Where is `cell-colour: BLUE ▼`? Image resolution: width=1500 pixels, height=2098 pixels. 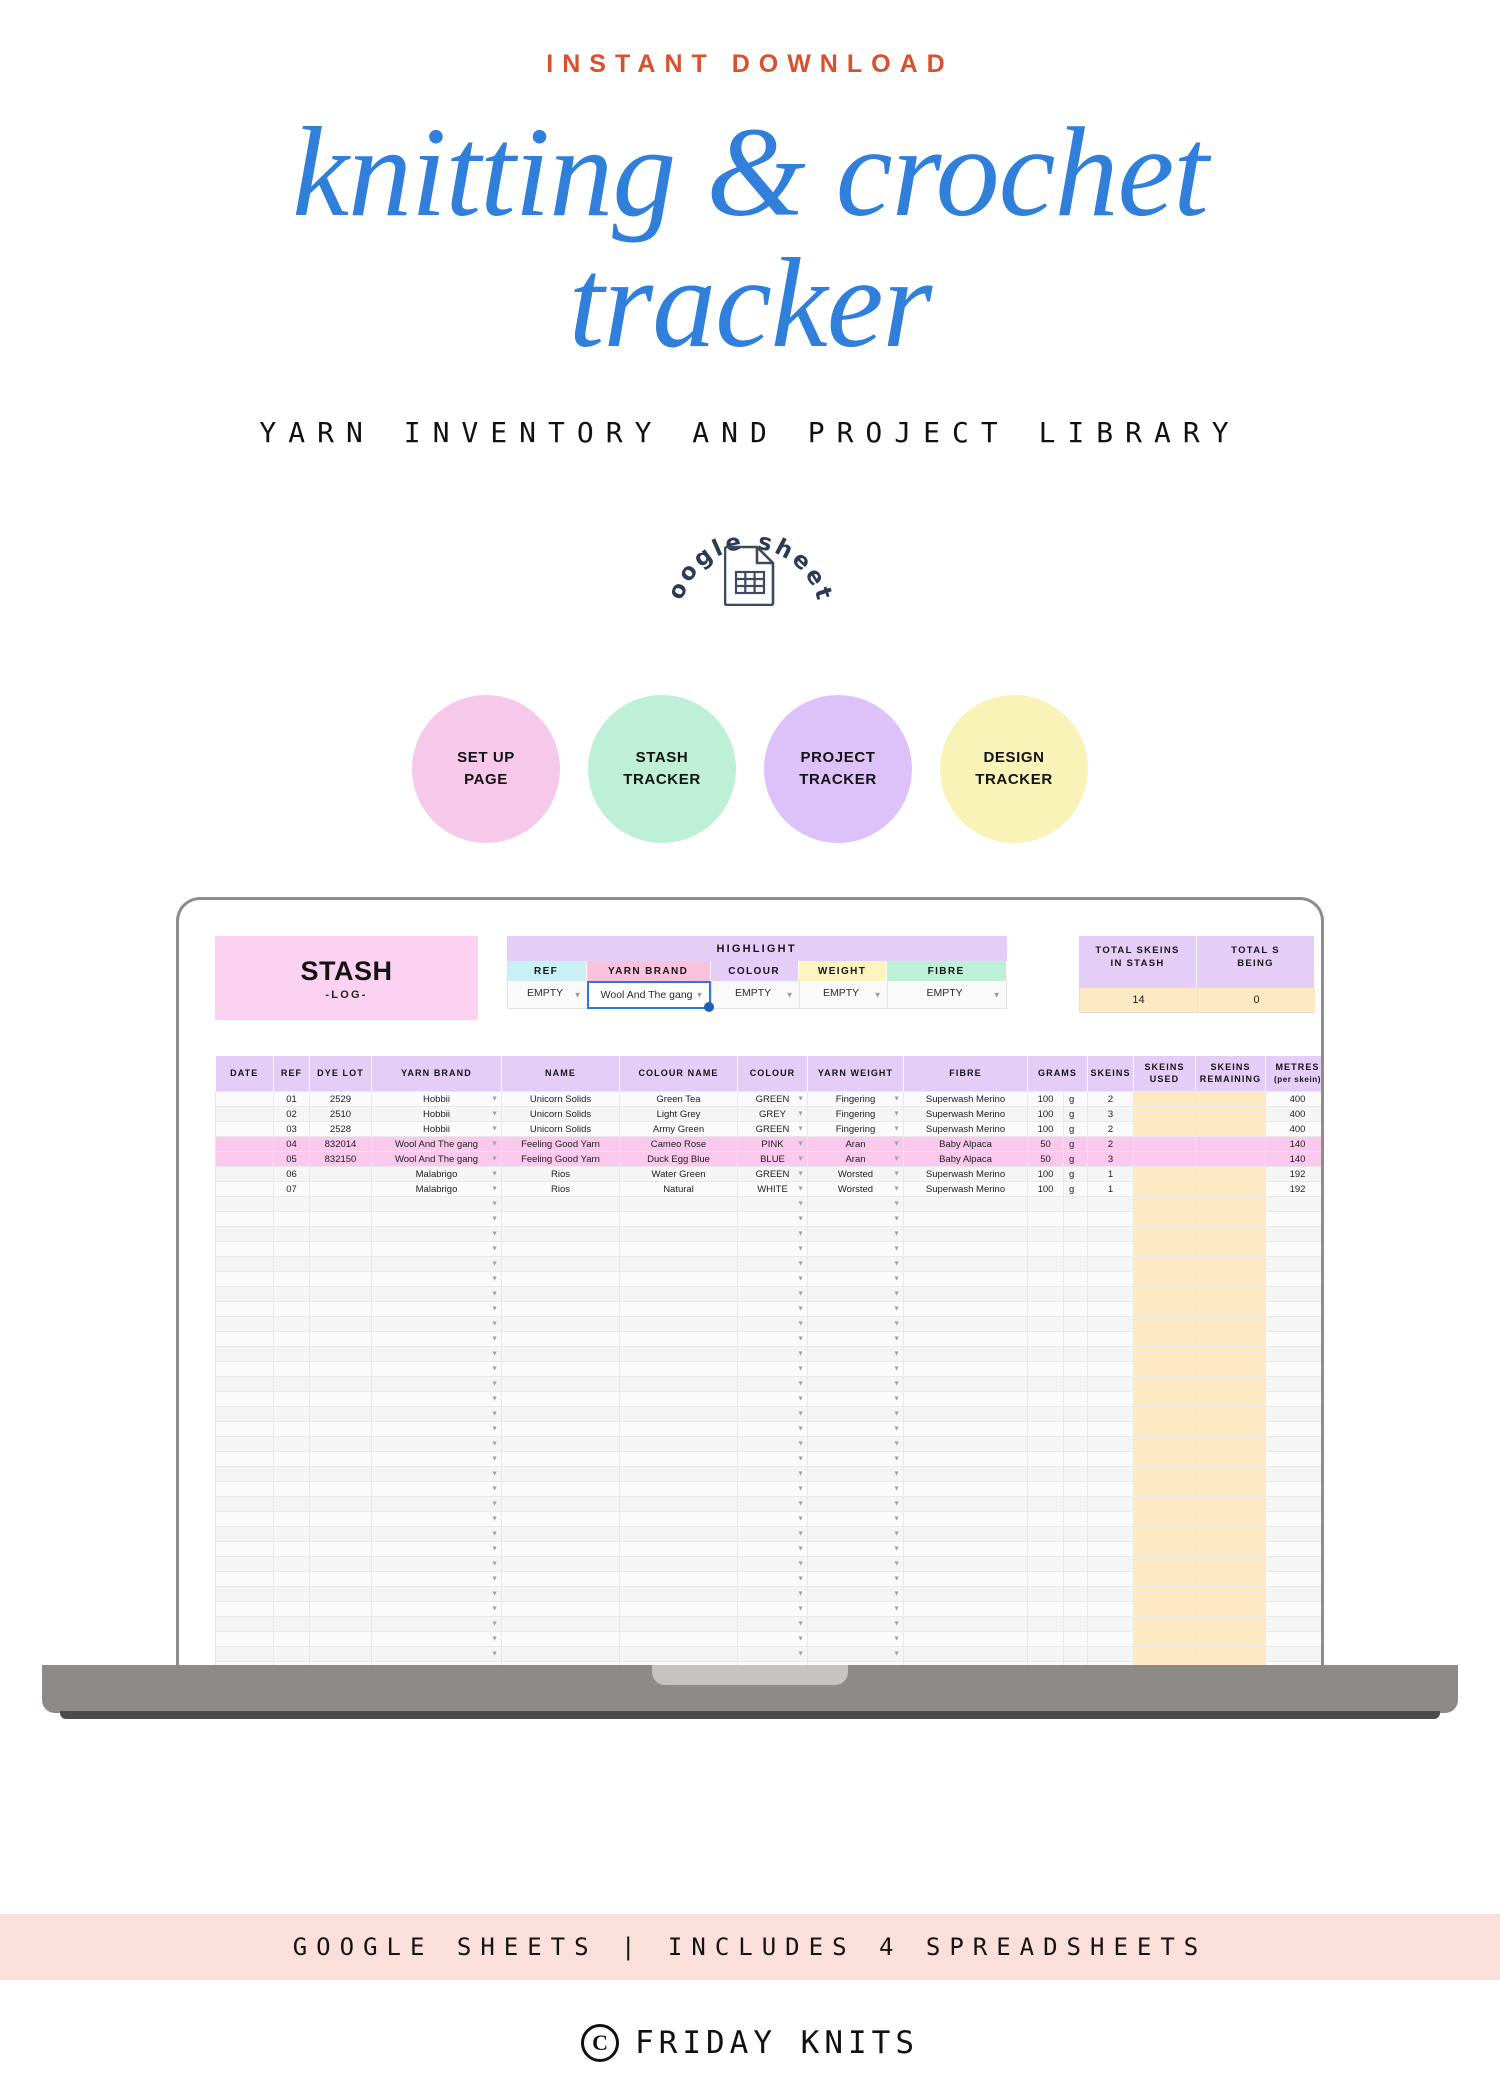 cell-colour: BLUE ▼ is located at coordinates (772, 1159).